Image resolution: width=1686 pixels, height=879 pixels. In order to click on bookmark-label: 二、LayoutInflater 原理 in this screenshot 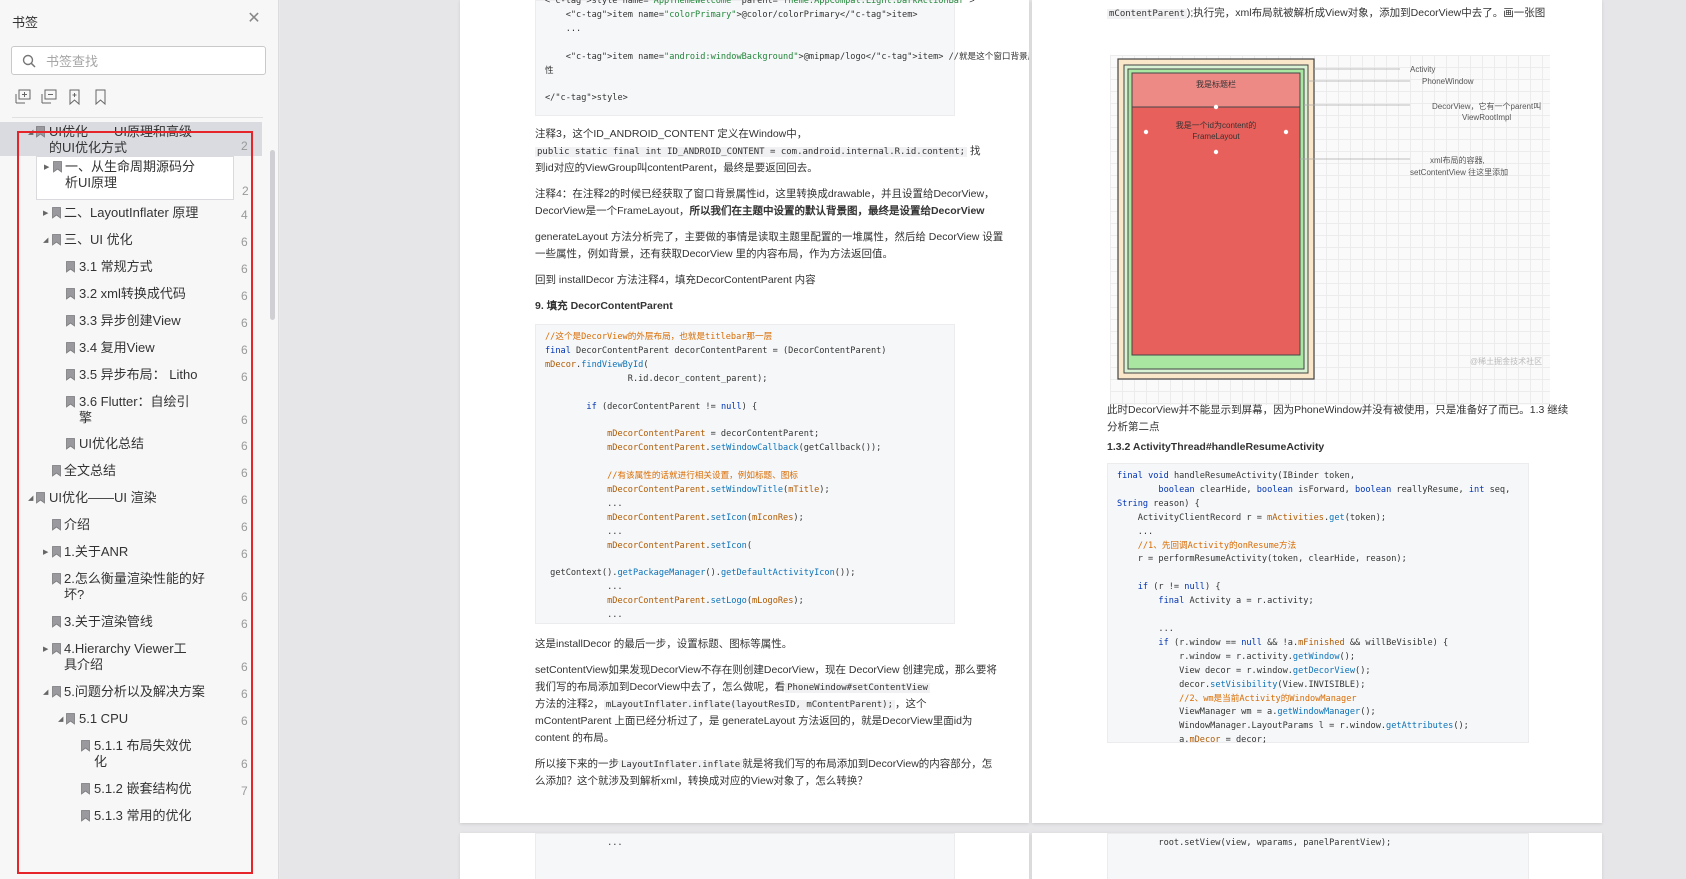, I will do `click(131, 212)`.